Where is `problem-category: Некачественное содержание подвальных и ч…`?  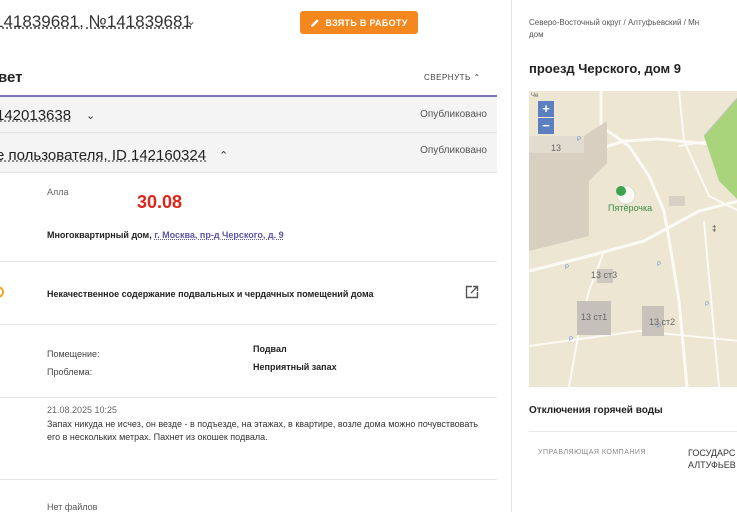
problem-category: Некачественное содержание подвальных и ч… is located at coordinates (210, 294).